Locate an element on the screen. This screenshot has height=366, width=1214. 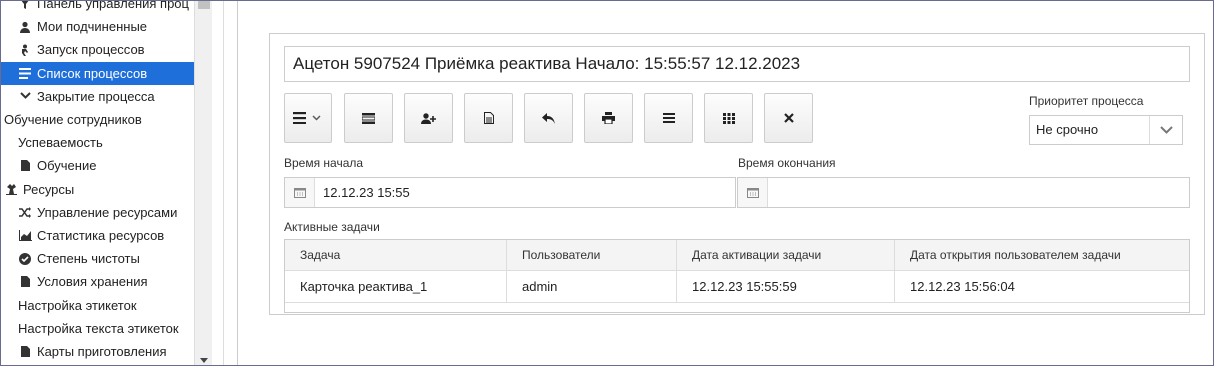
sidebar-item-training: Обучение is located at coordinates (97, 165).